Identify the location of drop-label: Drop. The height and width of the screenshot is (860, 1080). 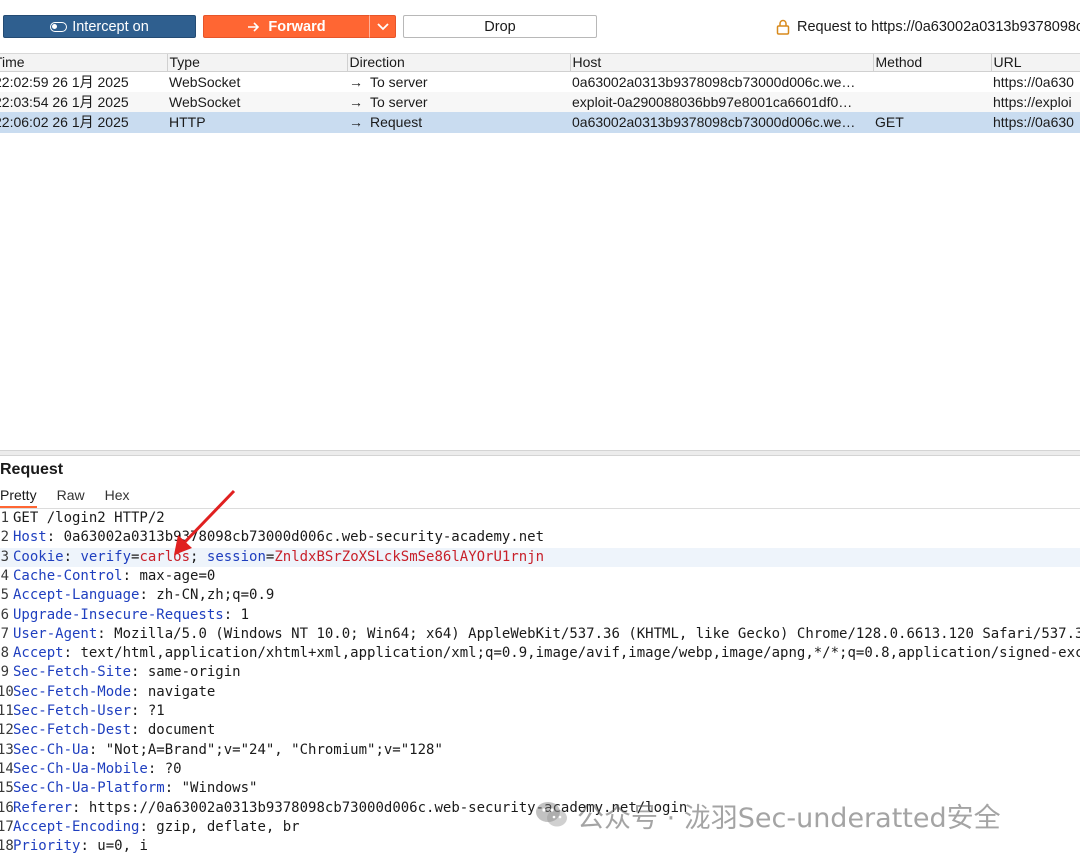
(500, 26).